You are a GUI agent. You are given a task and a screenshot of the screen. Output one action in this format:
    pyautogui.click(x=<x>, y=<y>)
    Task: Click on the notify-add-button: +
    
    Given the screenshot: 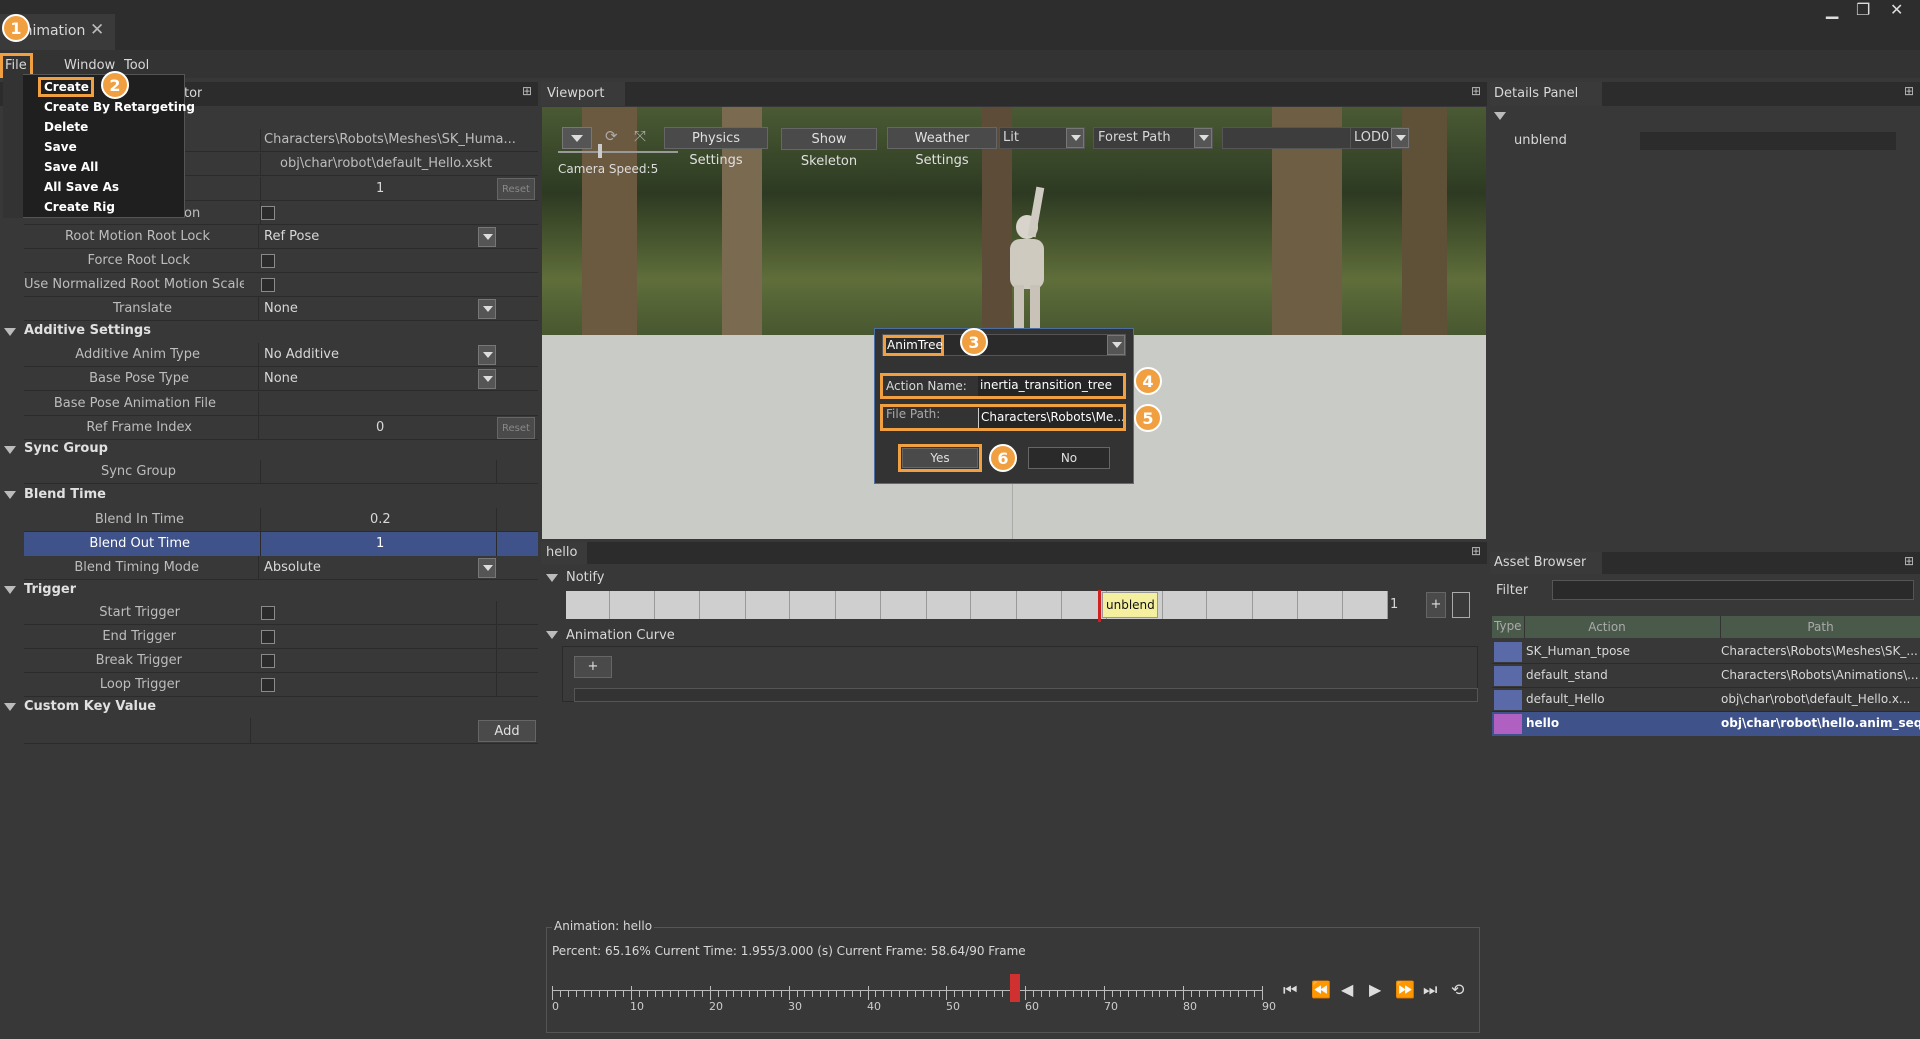 What is the action you would take?
    pyautogui.click(x=1436, y=605)
    